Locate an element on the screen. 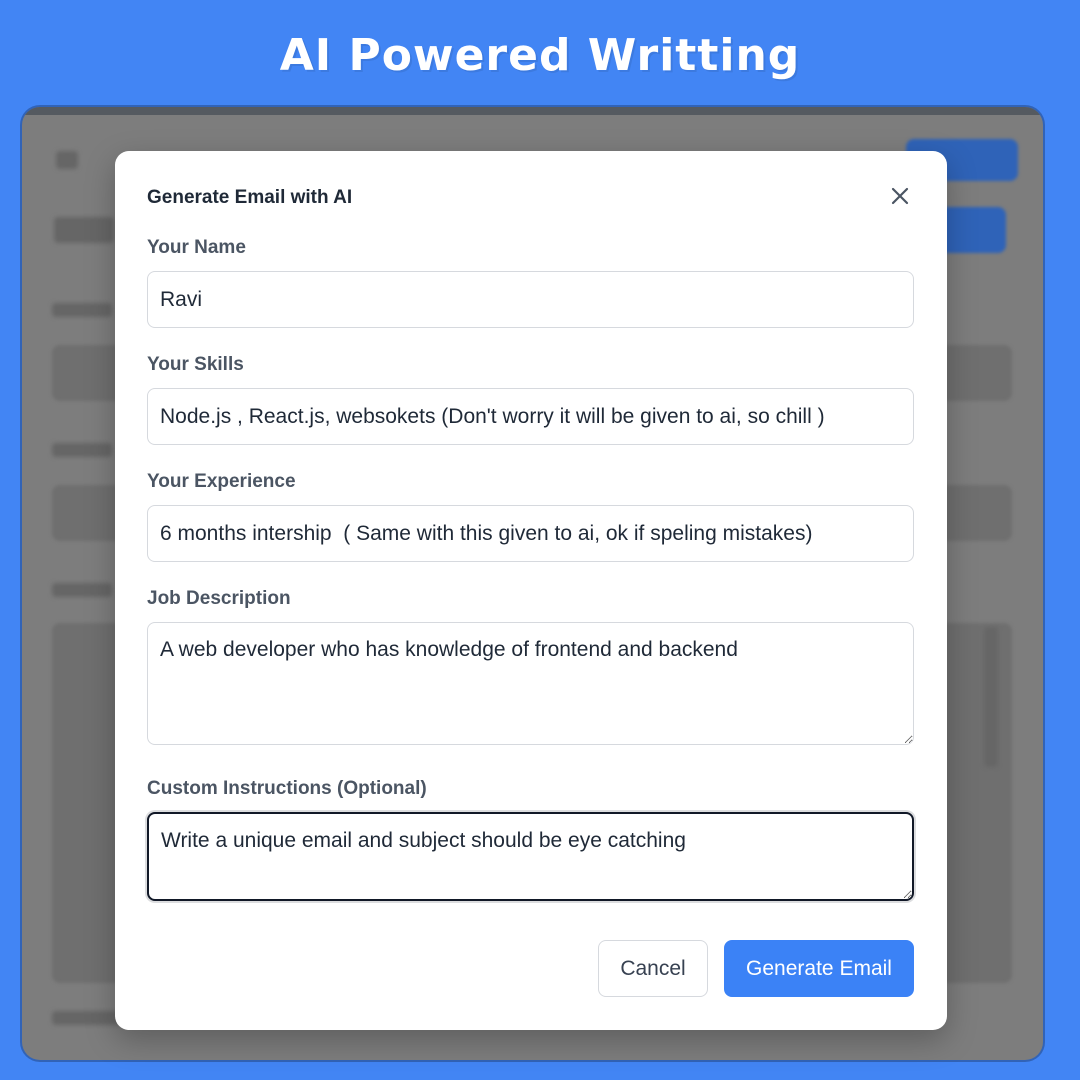  custom-instructions-label: Custom Instructions (Optional) is located at coordinates (287, 788).